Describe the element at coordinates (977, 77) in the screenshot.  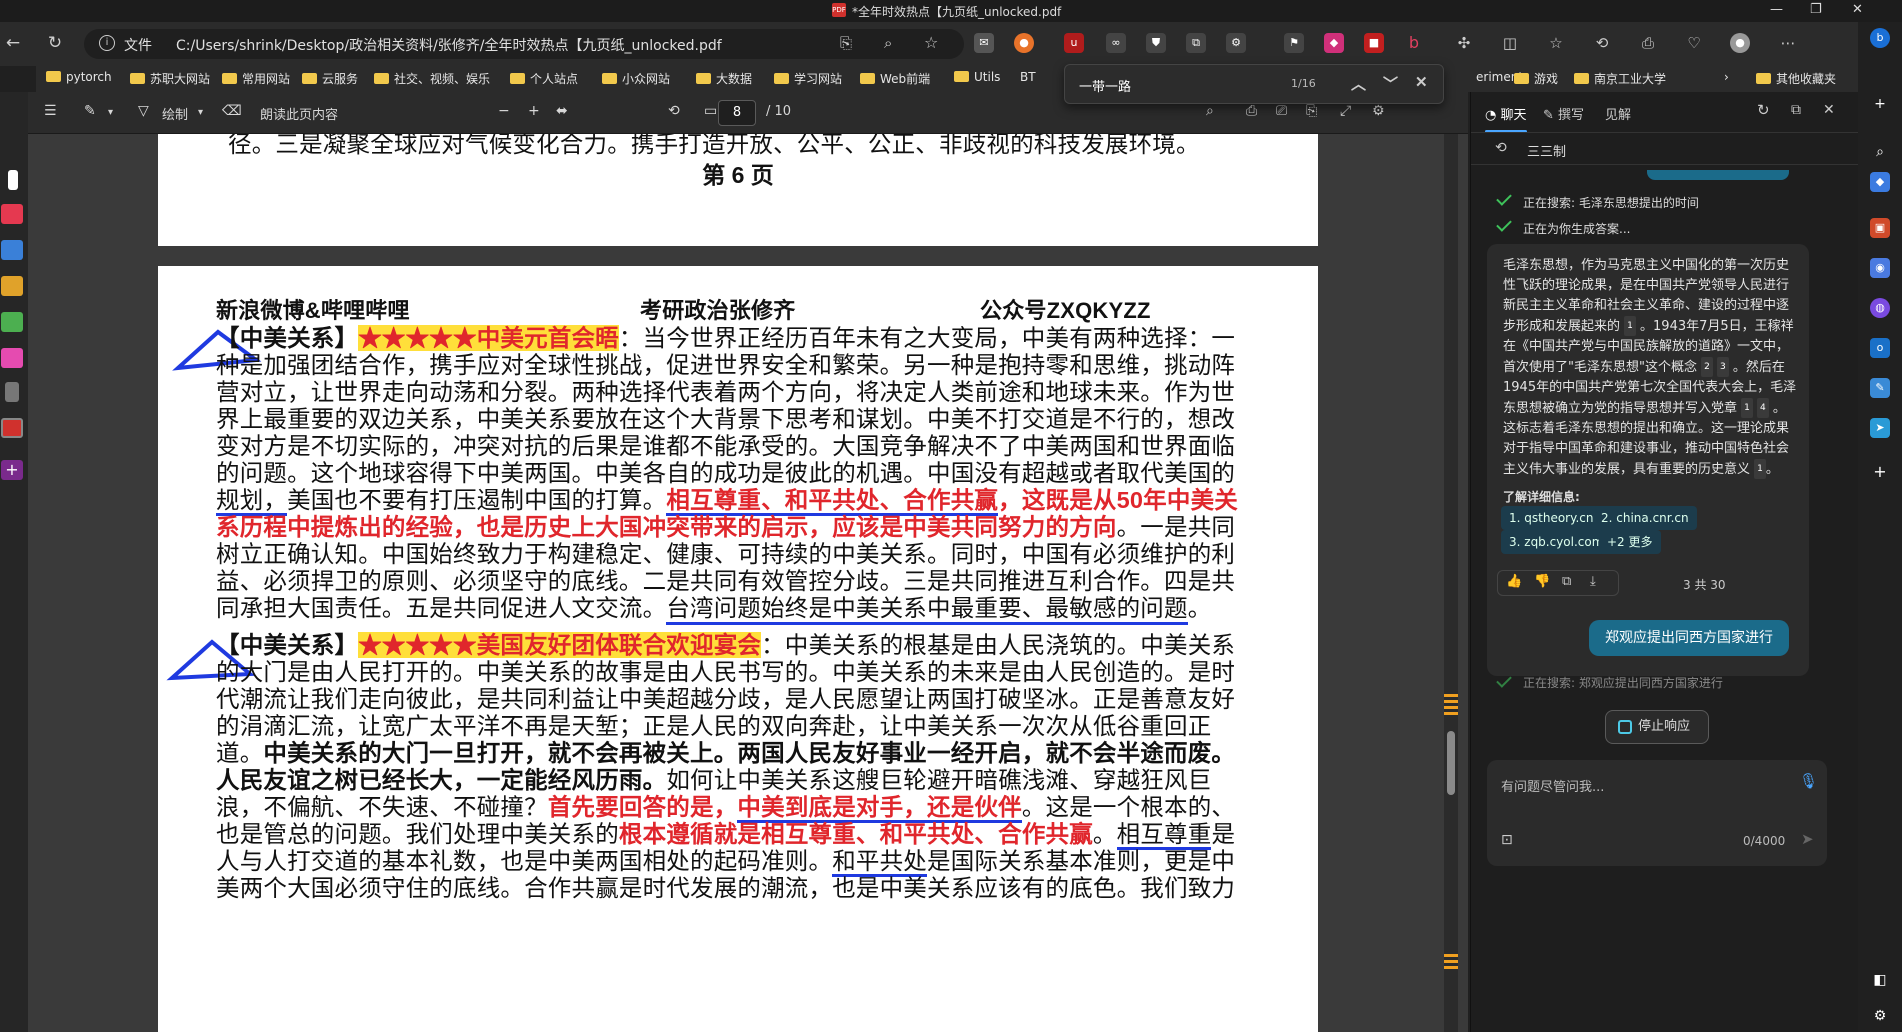
I see `bookmark-folder: Utils` at that location.